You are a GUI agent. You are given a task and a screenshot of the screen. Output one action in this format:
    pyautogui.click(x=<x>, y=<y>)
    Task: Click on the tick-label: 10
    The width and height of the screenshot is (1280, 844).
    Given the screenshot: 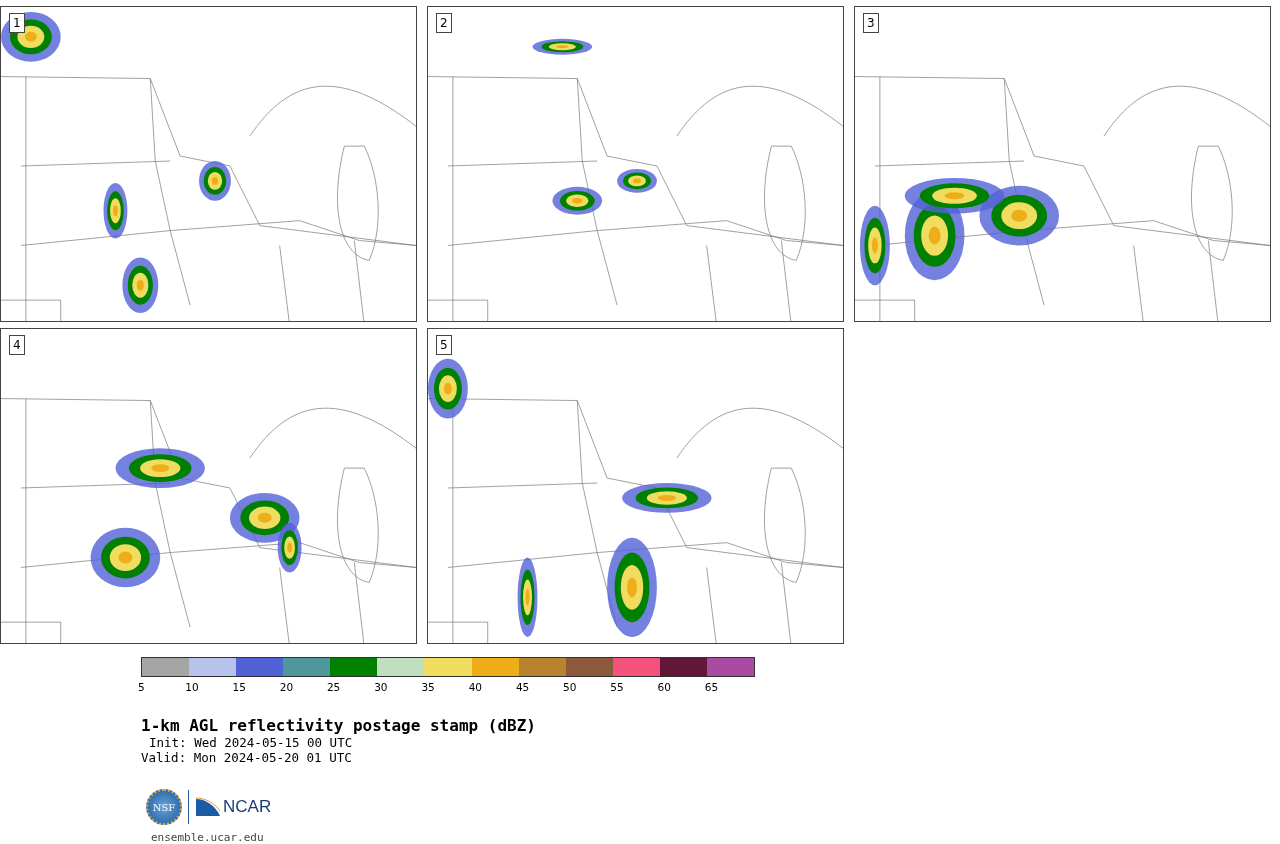 What is the action you would take?
    pyautogui.click(x=192, y=685)
    